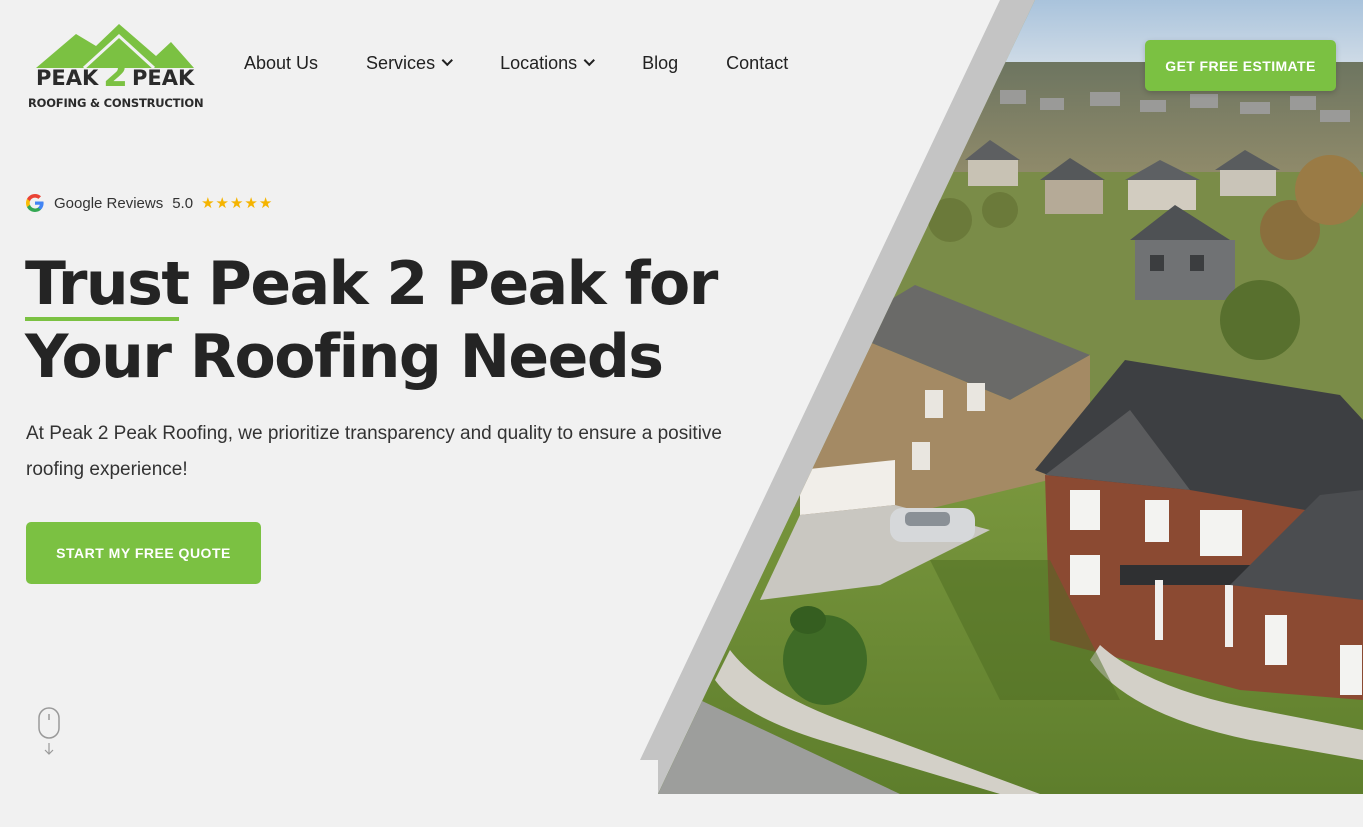 This screenshot has height=827, width=1363. I want to click on nav-item-label: Locations, so click(539, 63).